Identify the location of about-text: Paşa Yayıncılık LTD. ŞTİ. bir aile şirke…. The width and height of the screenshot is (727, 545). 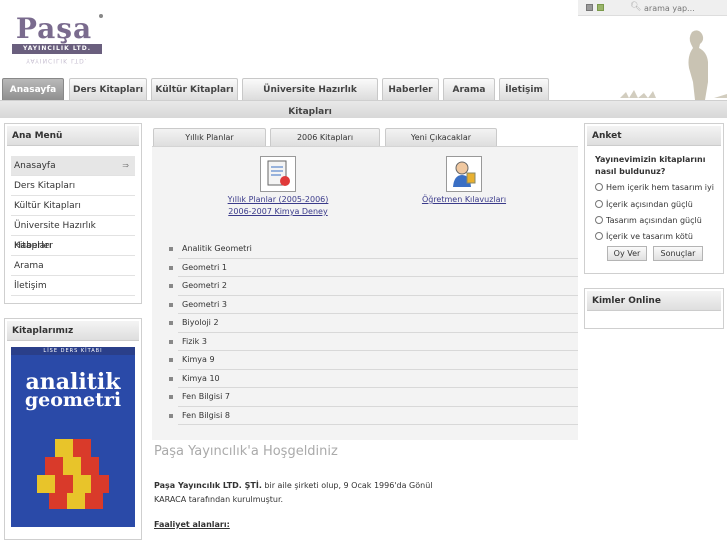
(304, 493).